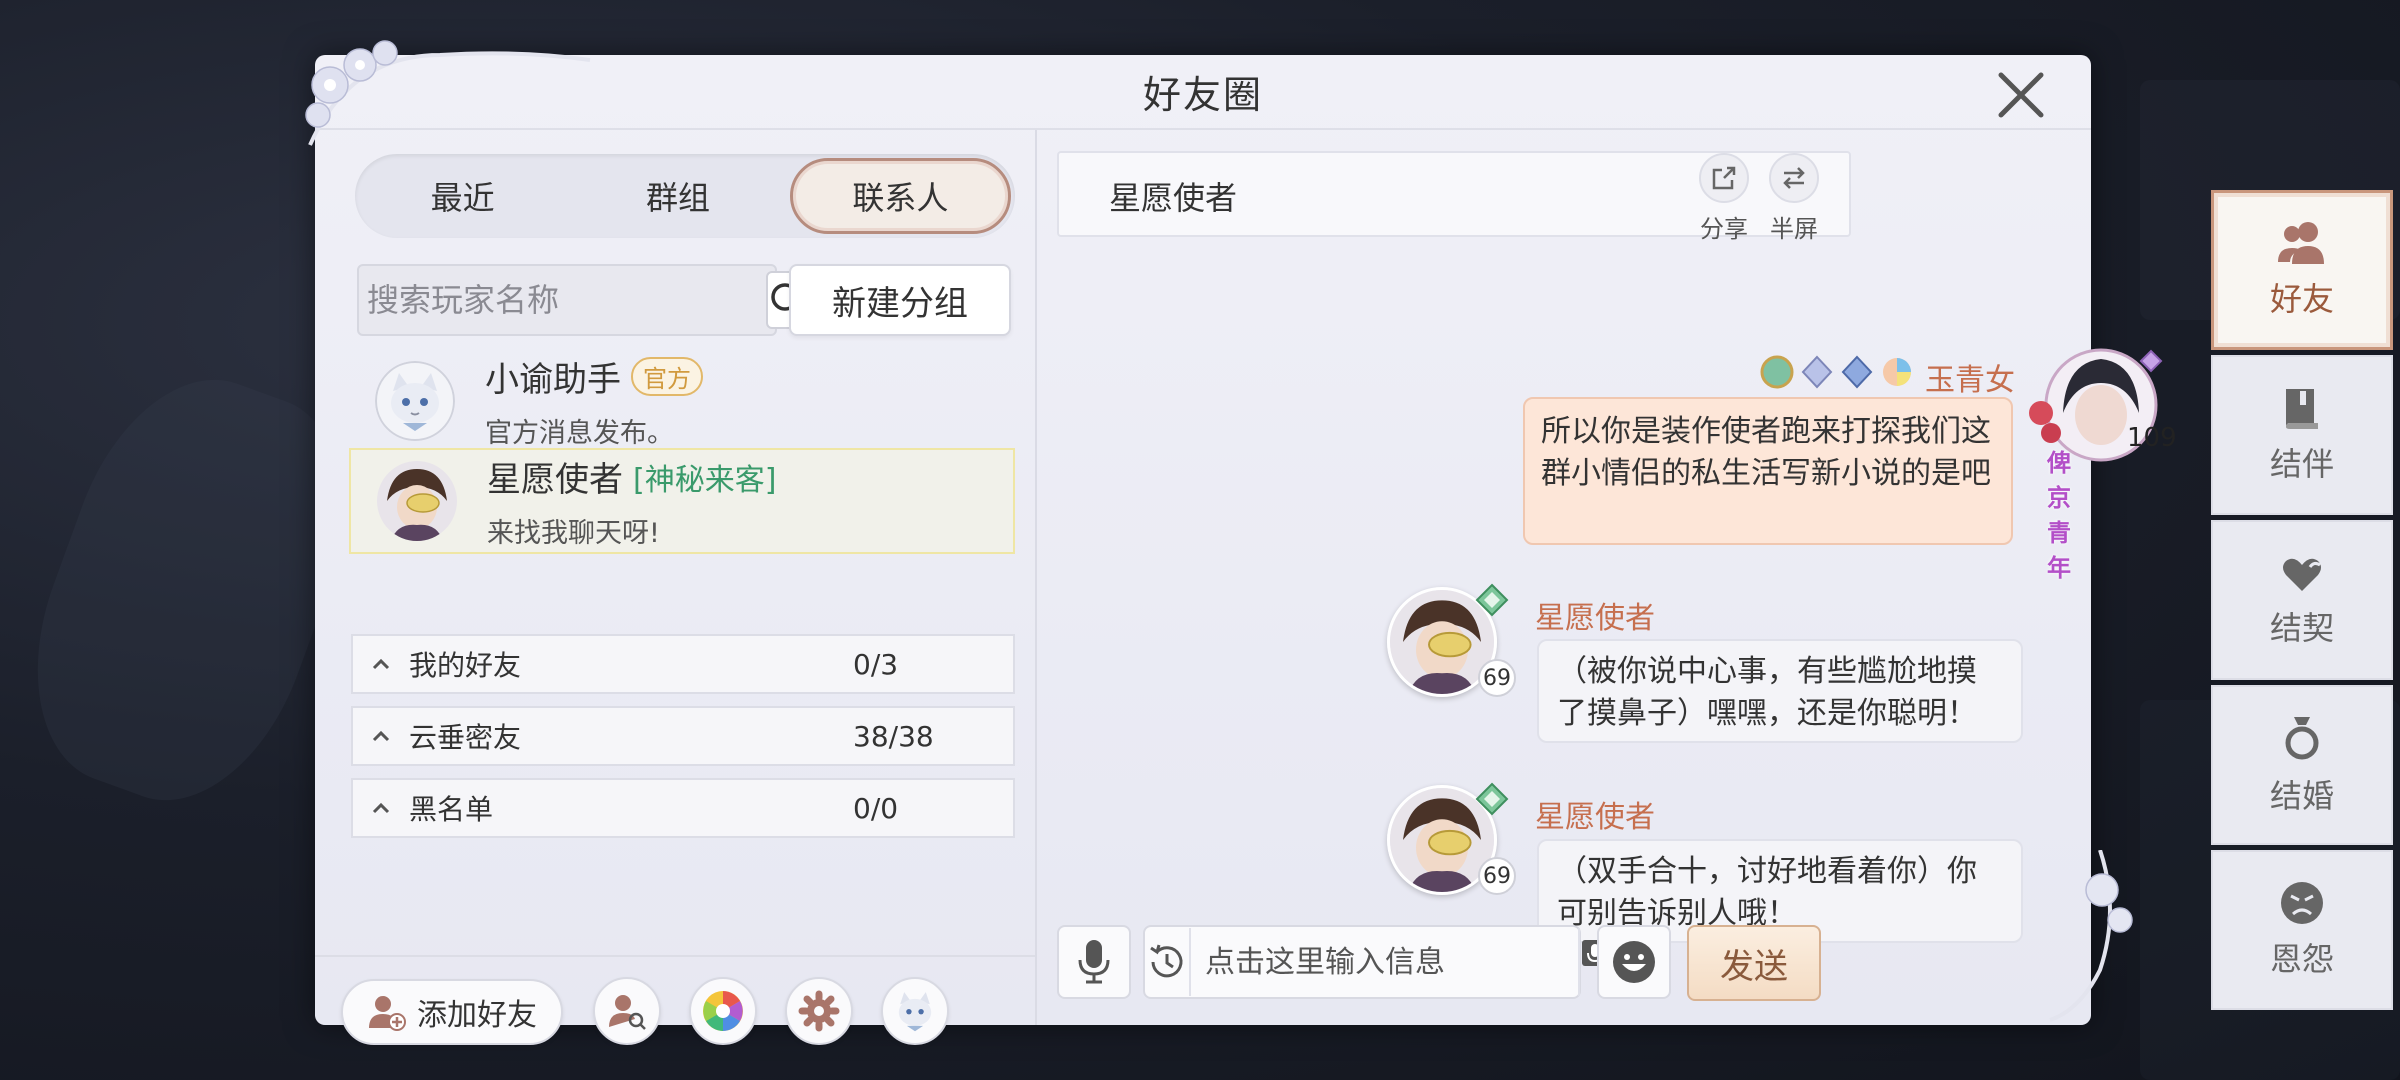  What do you see at coordinates (2301, 959) in the screenshot?
I see `nav-label: 恩怨` at bounding box center [2301, 959].